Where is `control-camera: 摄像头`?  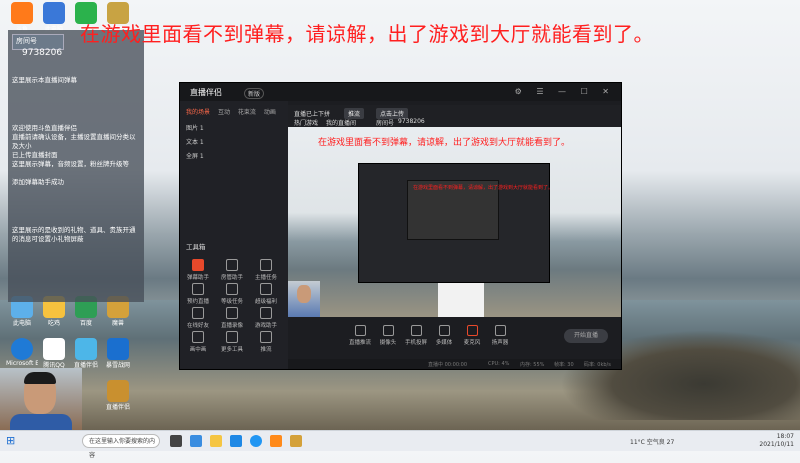 control-camera: 摄像头 is located at coordinates (388, 335).